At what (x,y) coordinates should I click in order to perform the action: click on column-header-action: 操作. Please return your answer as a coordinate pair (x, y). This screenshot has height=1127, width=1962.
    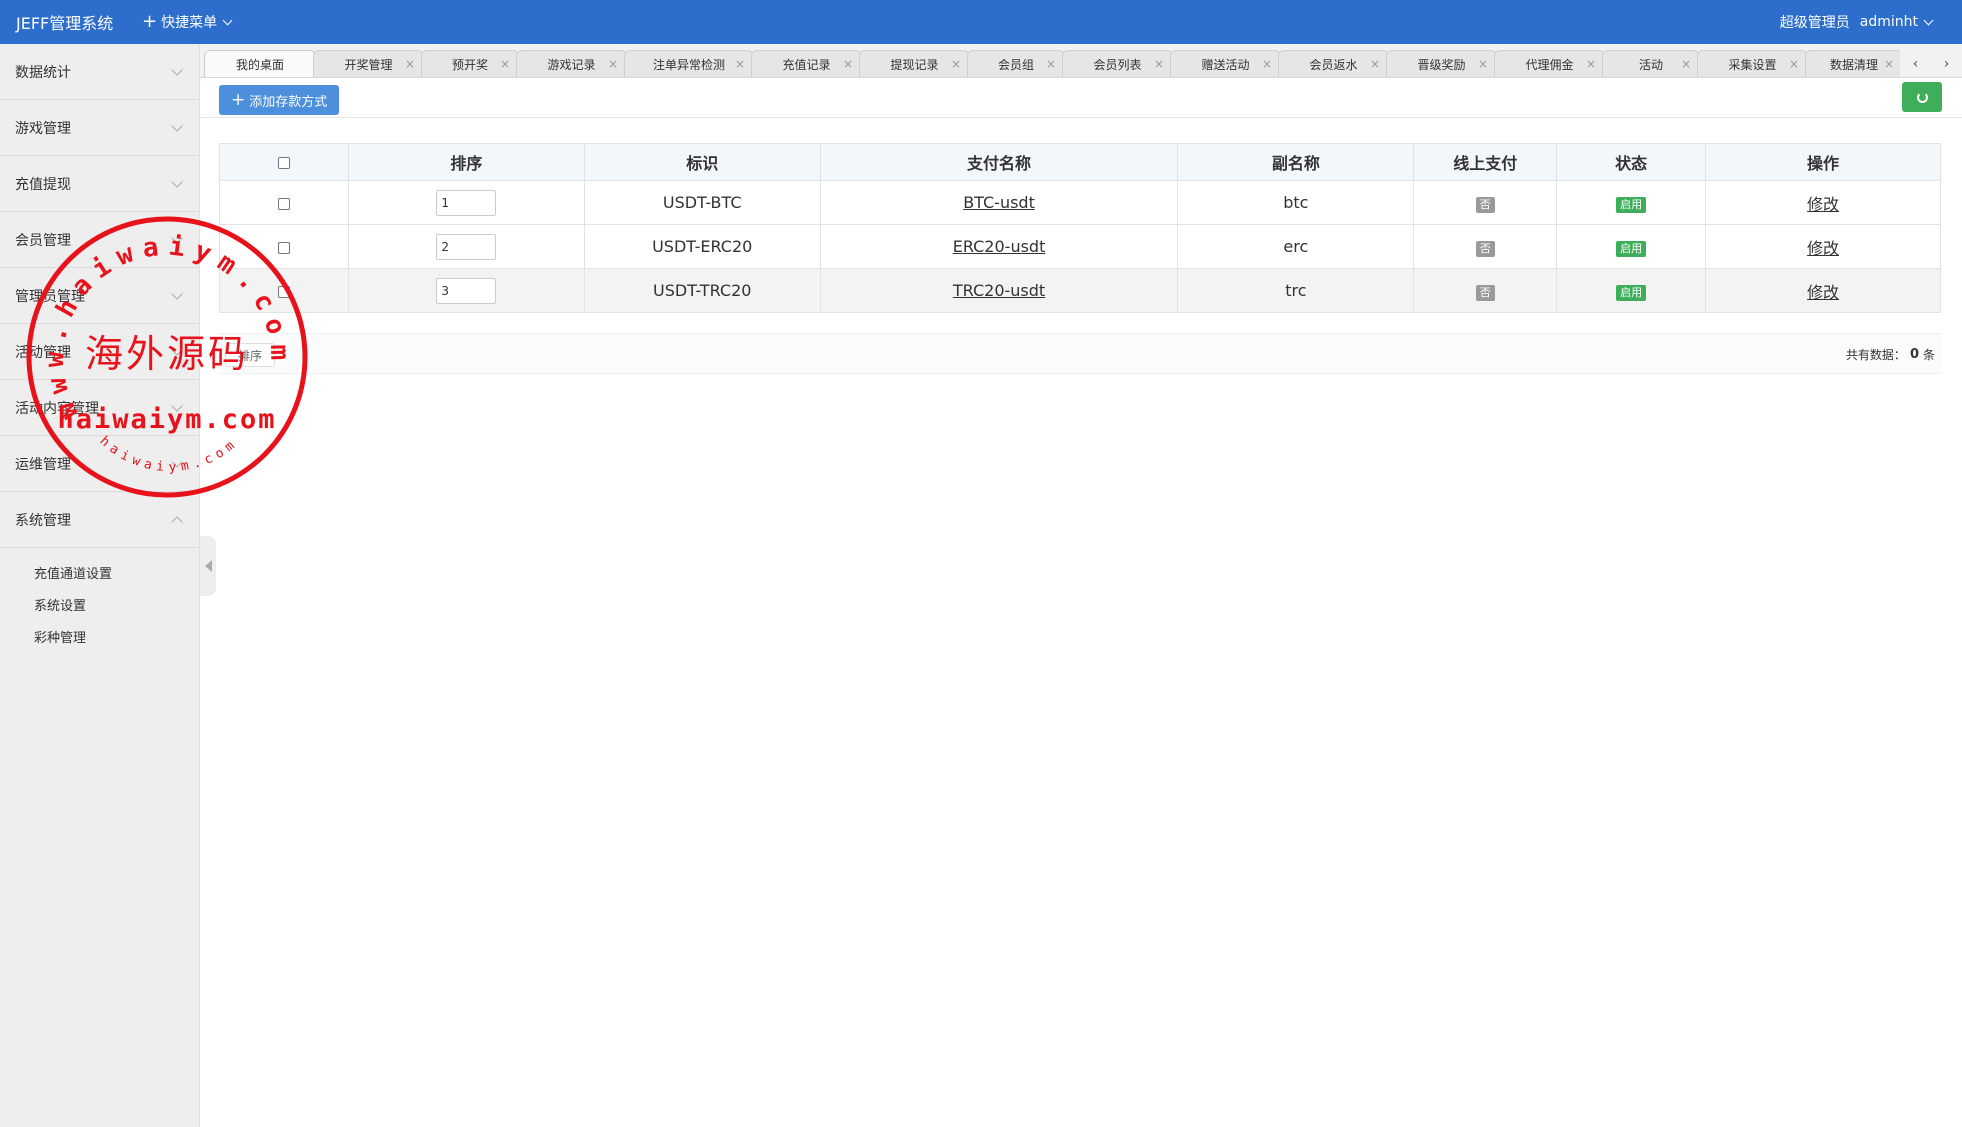
    Looking at the image, I should click on (1823, 162).